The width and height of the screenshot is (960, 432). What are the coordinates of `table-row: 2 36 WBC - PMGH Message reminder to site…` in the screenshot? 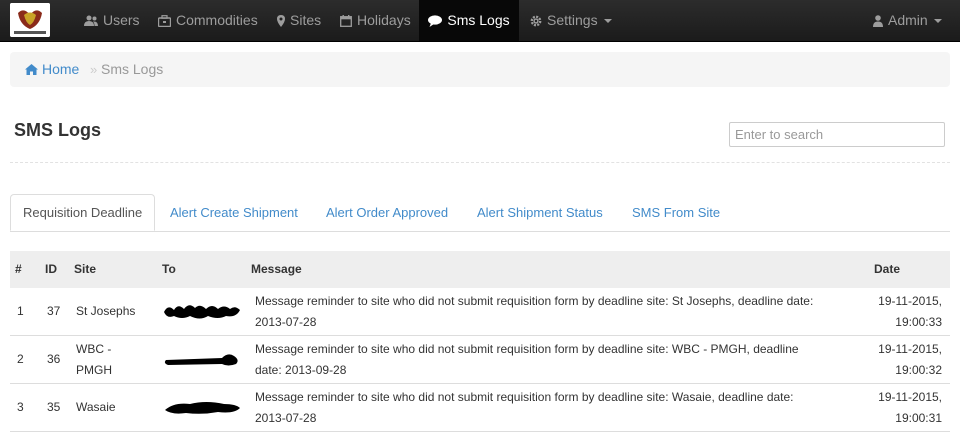 It's located at (480, 360).